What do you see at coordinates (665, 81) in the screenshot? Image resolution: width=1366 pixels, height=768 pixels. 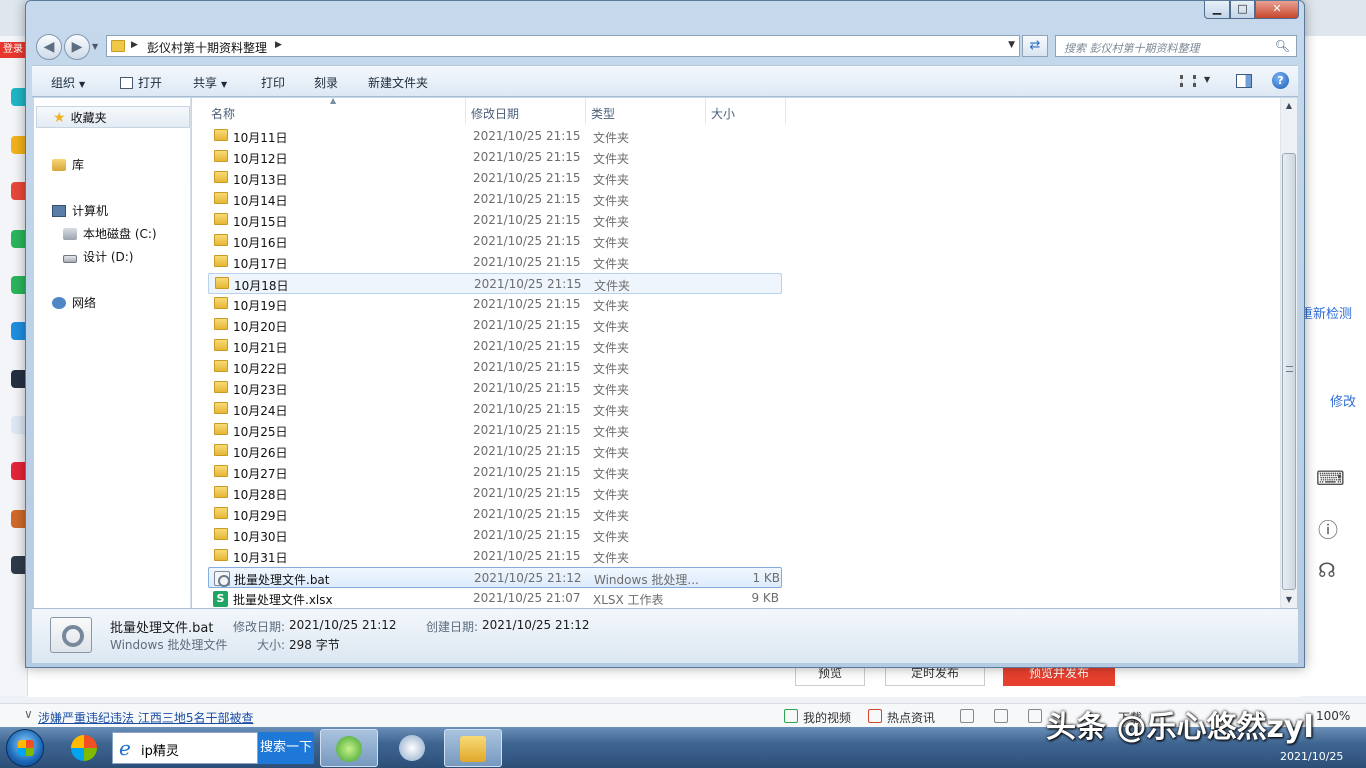 I see `command-bar: 组织 ▼ 打开 共享 ▼ 打印 刻录 新建文件夹 ▼ ?` at bounding box center [665, 81].